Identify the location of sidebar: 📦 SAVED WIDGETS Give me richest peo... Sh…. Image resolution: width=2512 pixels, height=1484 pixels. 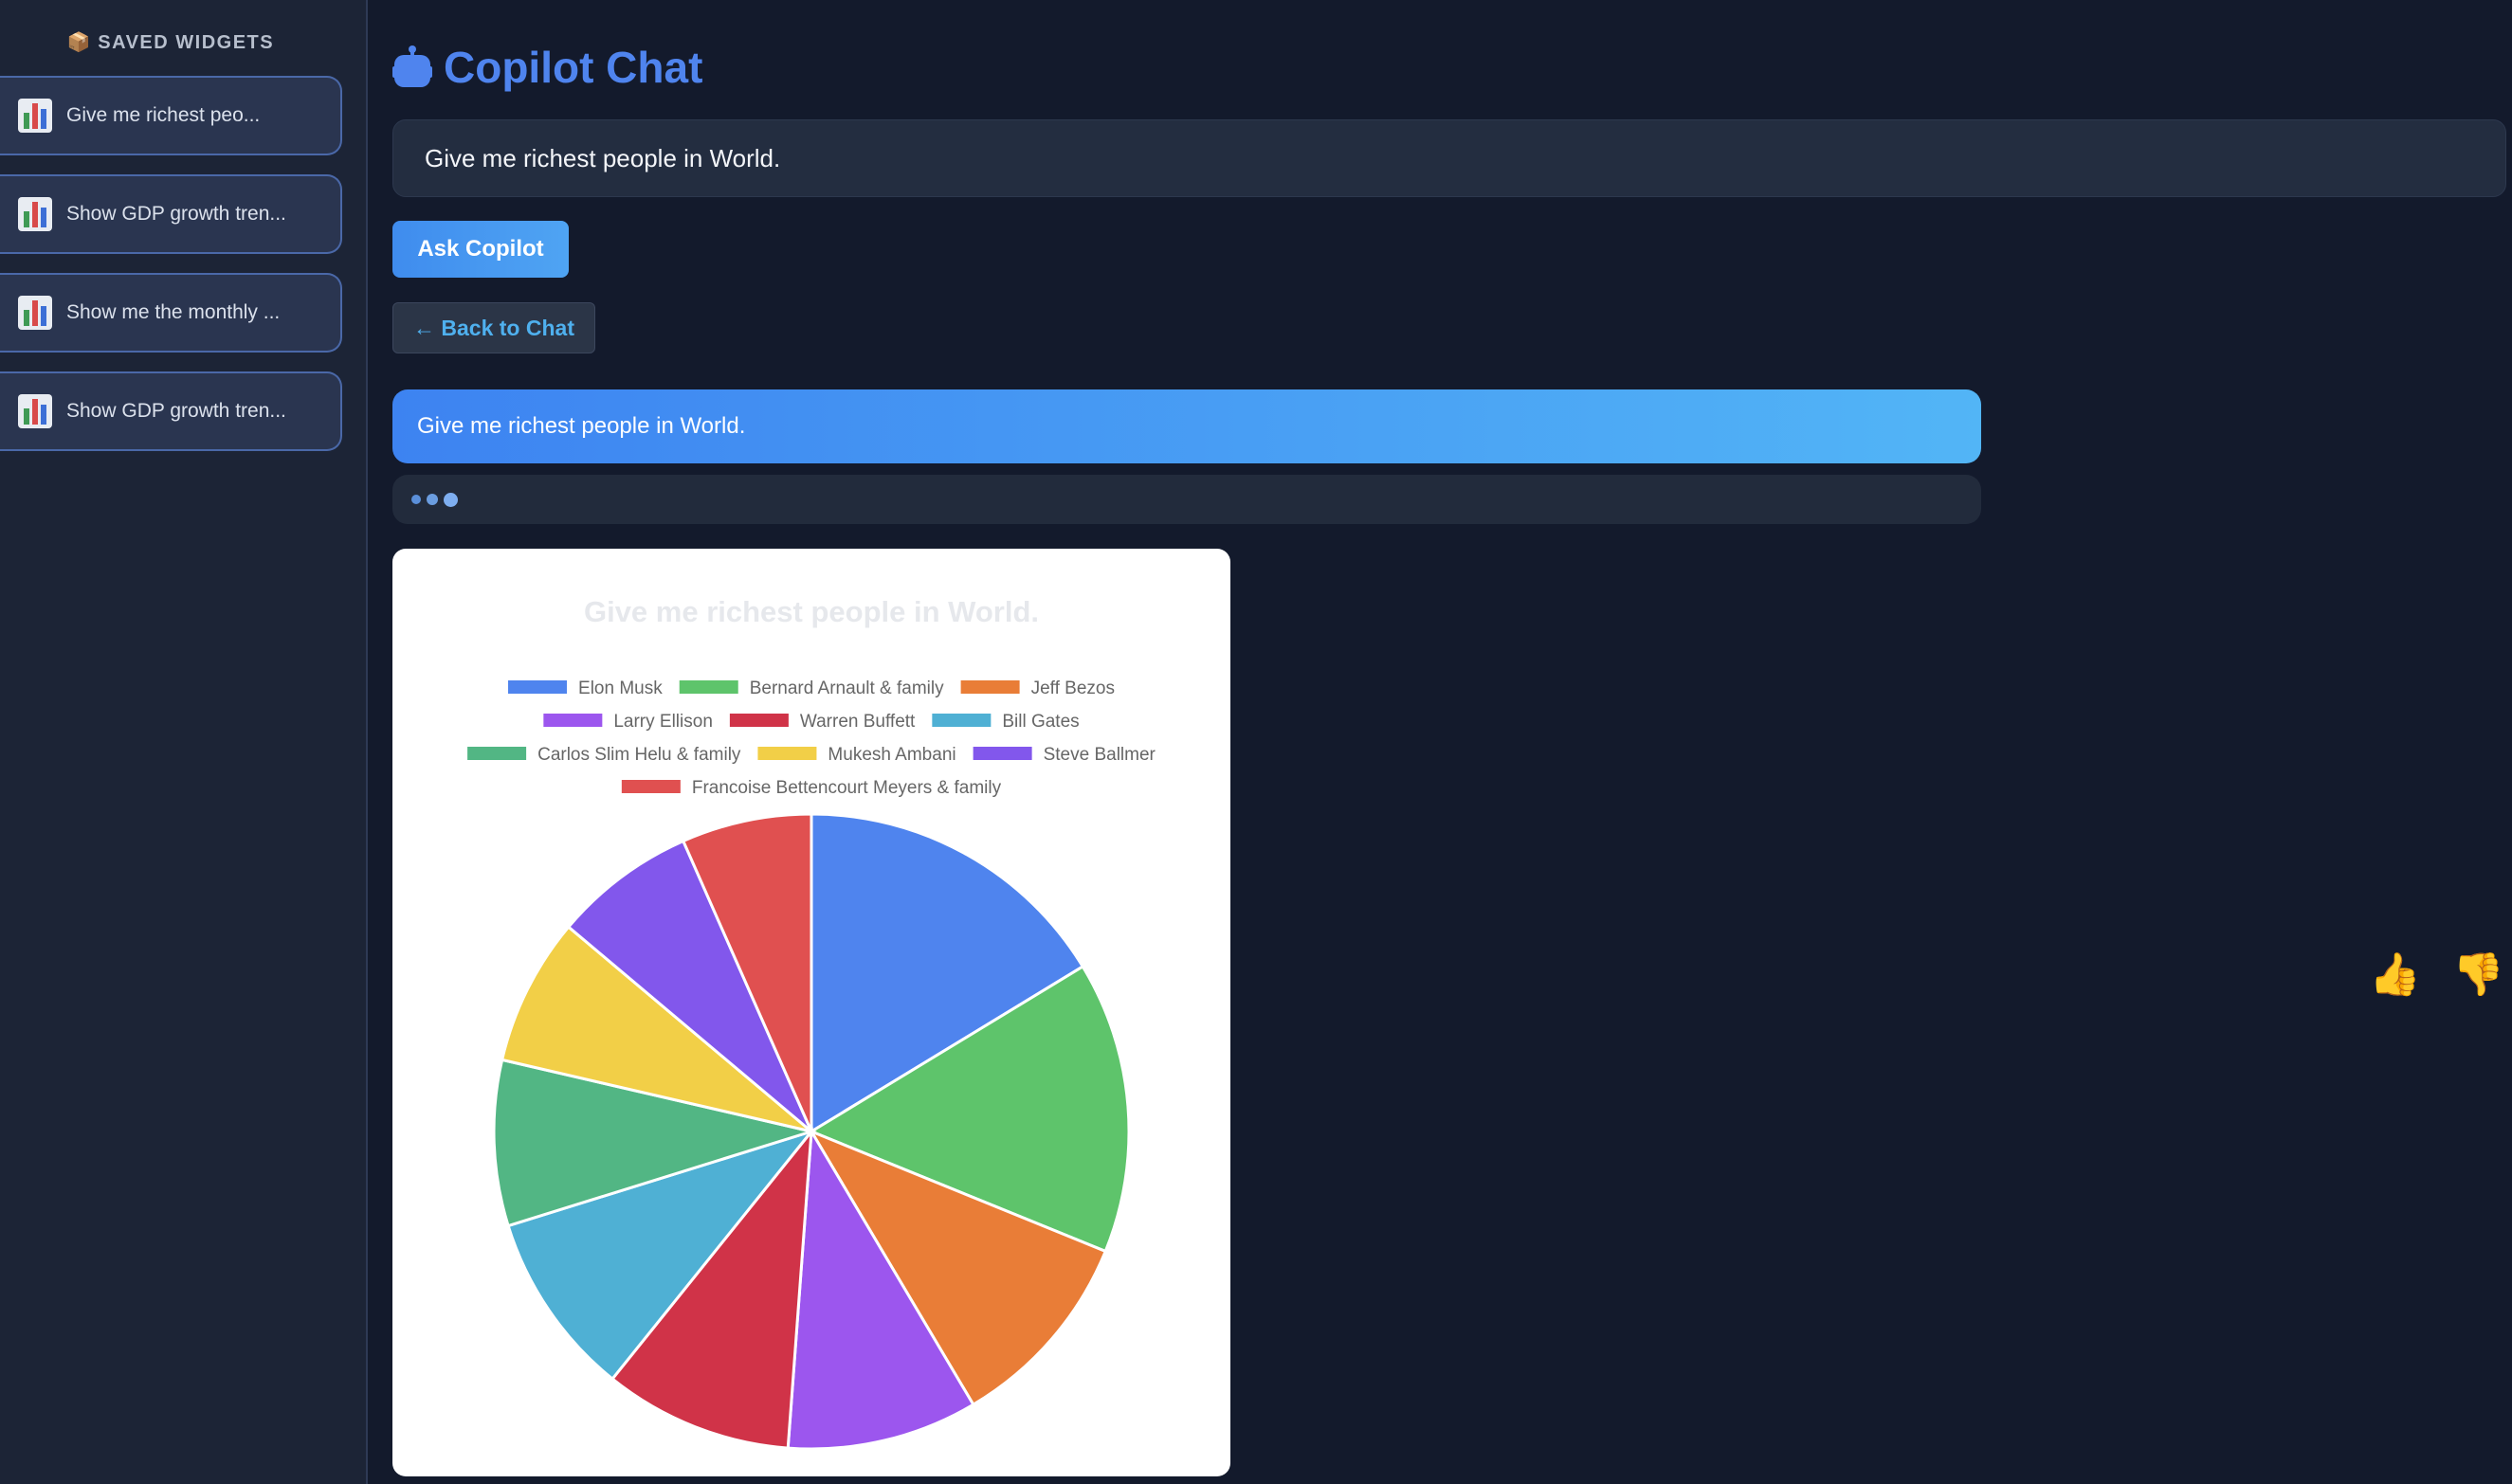
(184, 742).